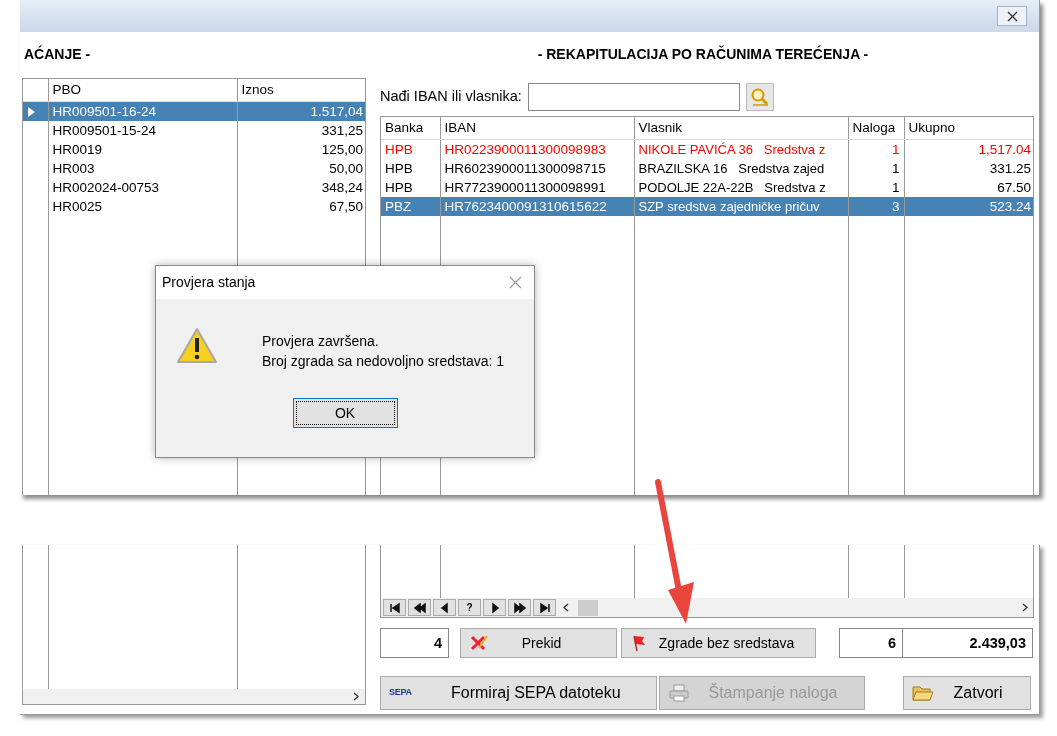 The height and width of the screenshot is (736, 1057). Describe the element at coordinates (301, 168) in the screenshot. I see `table-cell: 50,00` at that location.